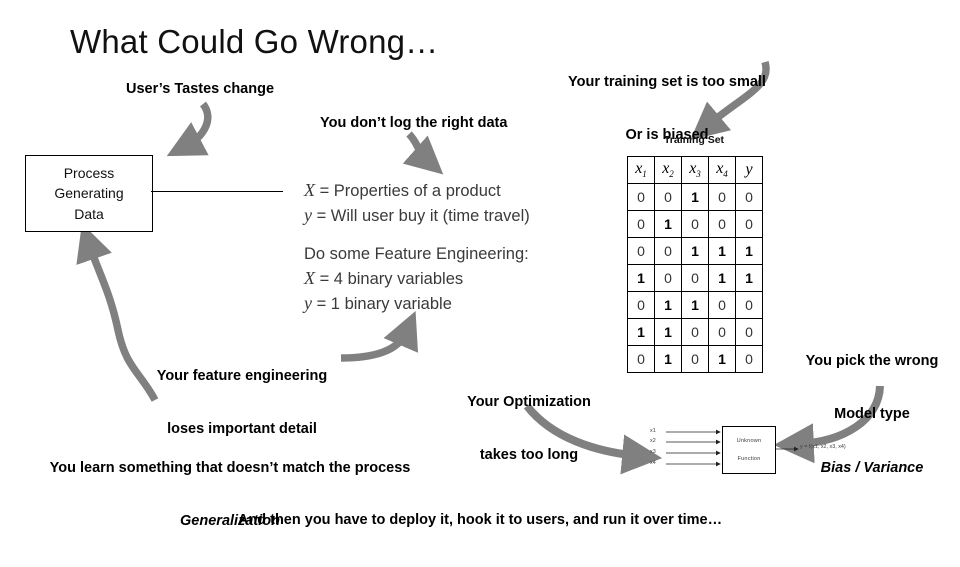  What do you see at coordinates (242, 376) in the screenshot?
I see `annotation-feature-engineering-line1: Your feature engineering` at bounding box center [242, 376].